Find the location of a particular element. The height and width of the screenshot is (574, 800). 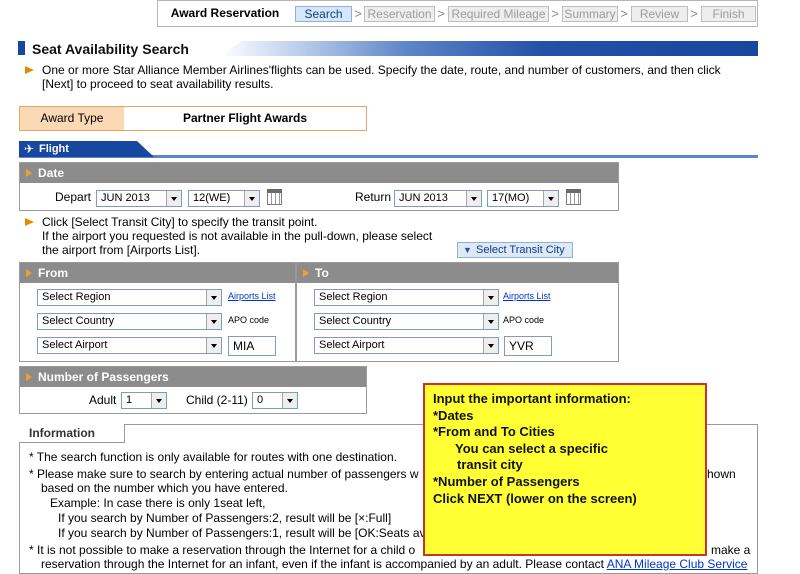

depart-label: Depart is located at coordinates (73, 197).